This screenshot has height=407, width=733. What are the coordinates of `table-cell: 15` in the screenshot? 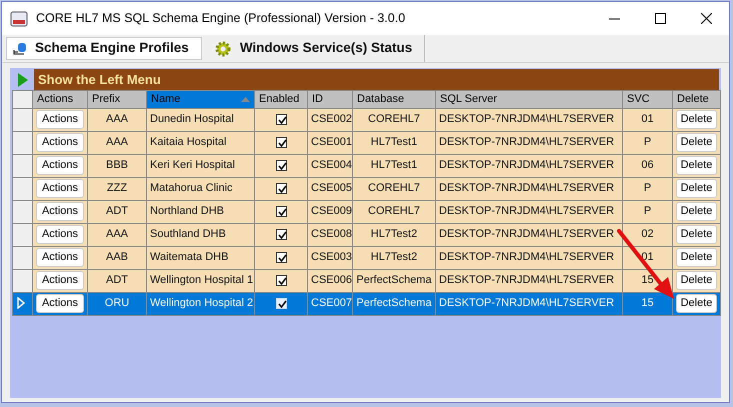 It's located at (647, 303).